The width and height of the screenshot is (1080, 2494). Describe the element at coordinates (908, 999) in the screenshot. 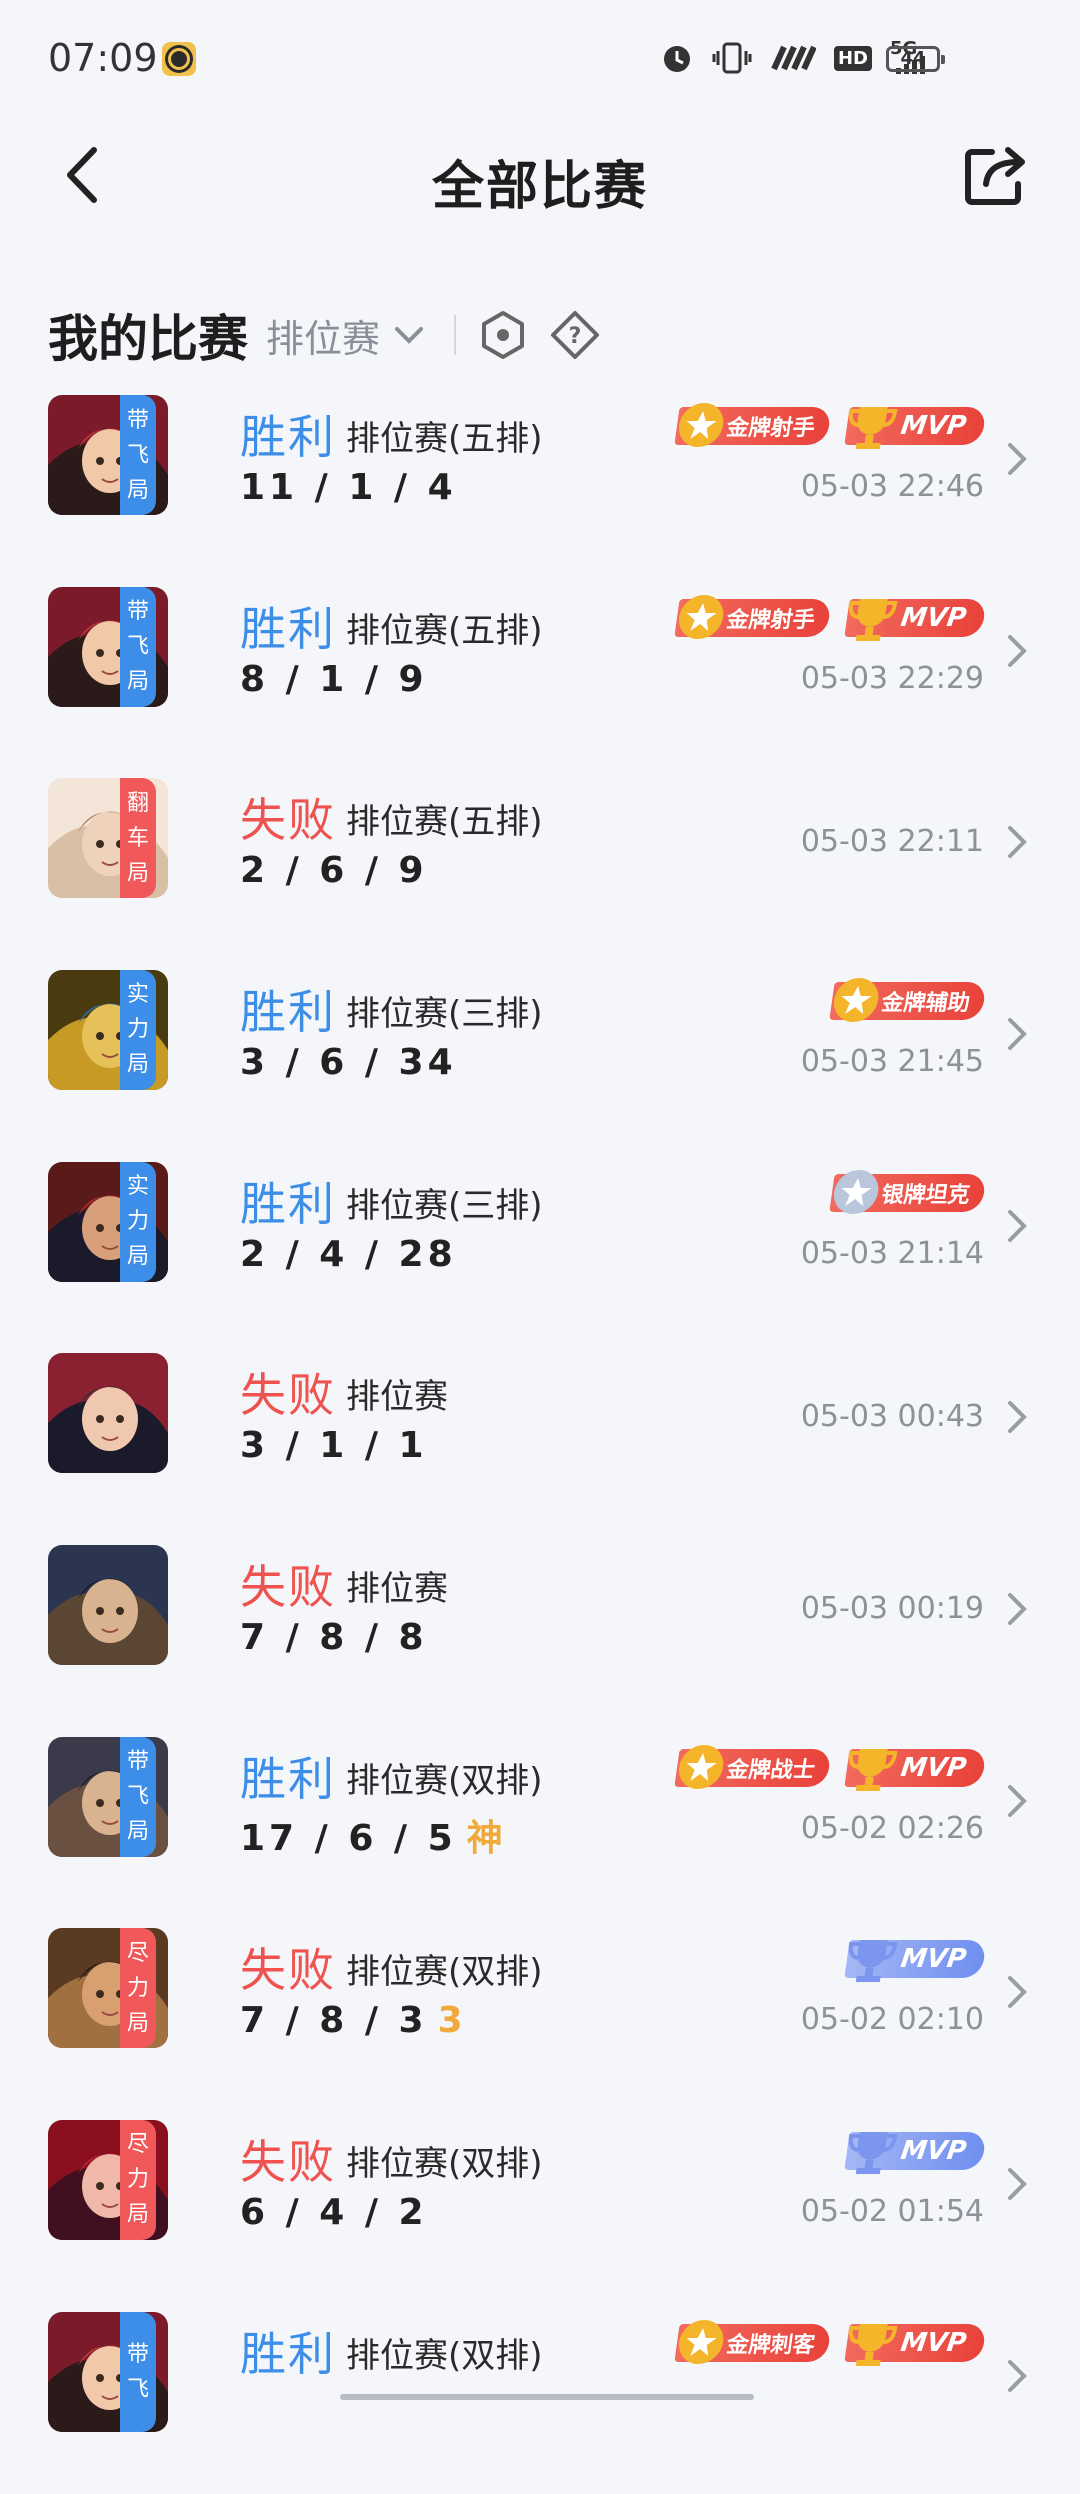

I see `badge-group: 金牌辅助` at that location.